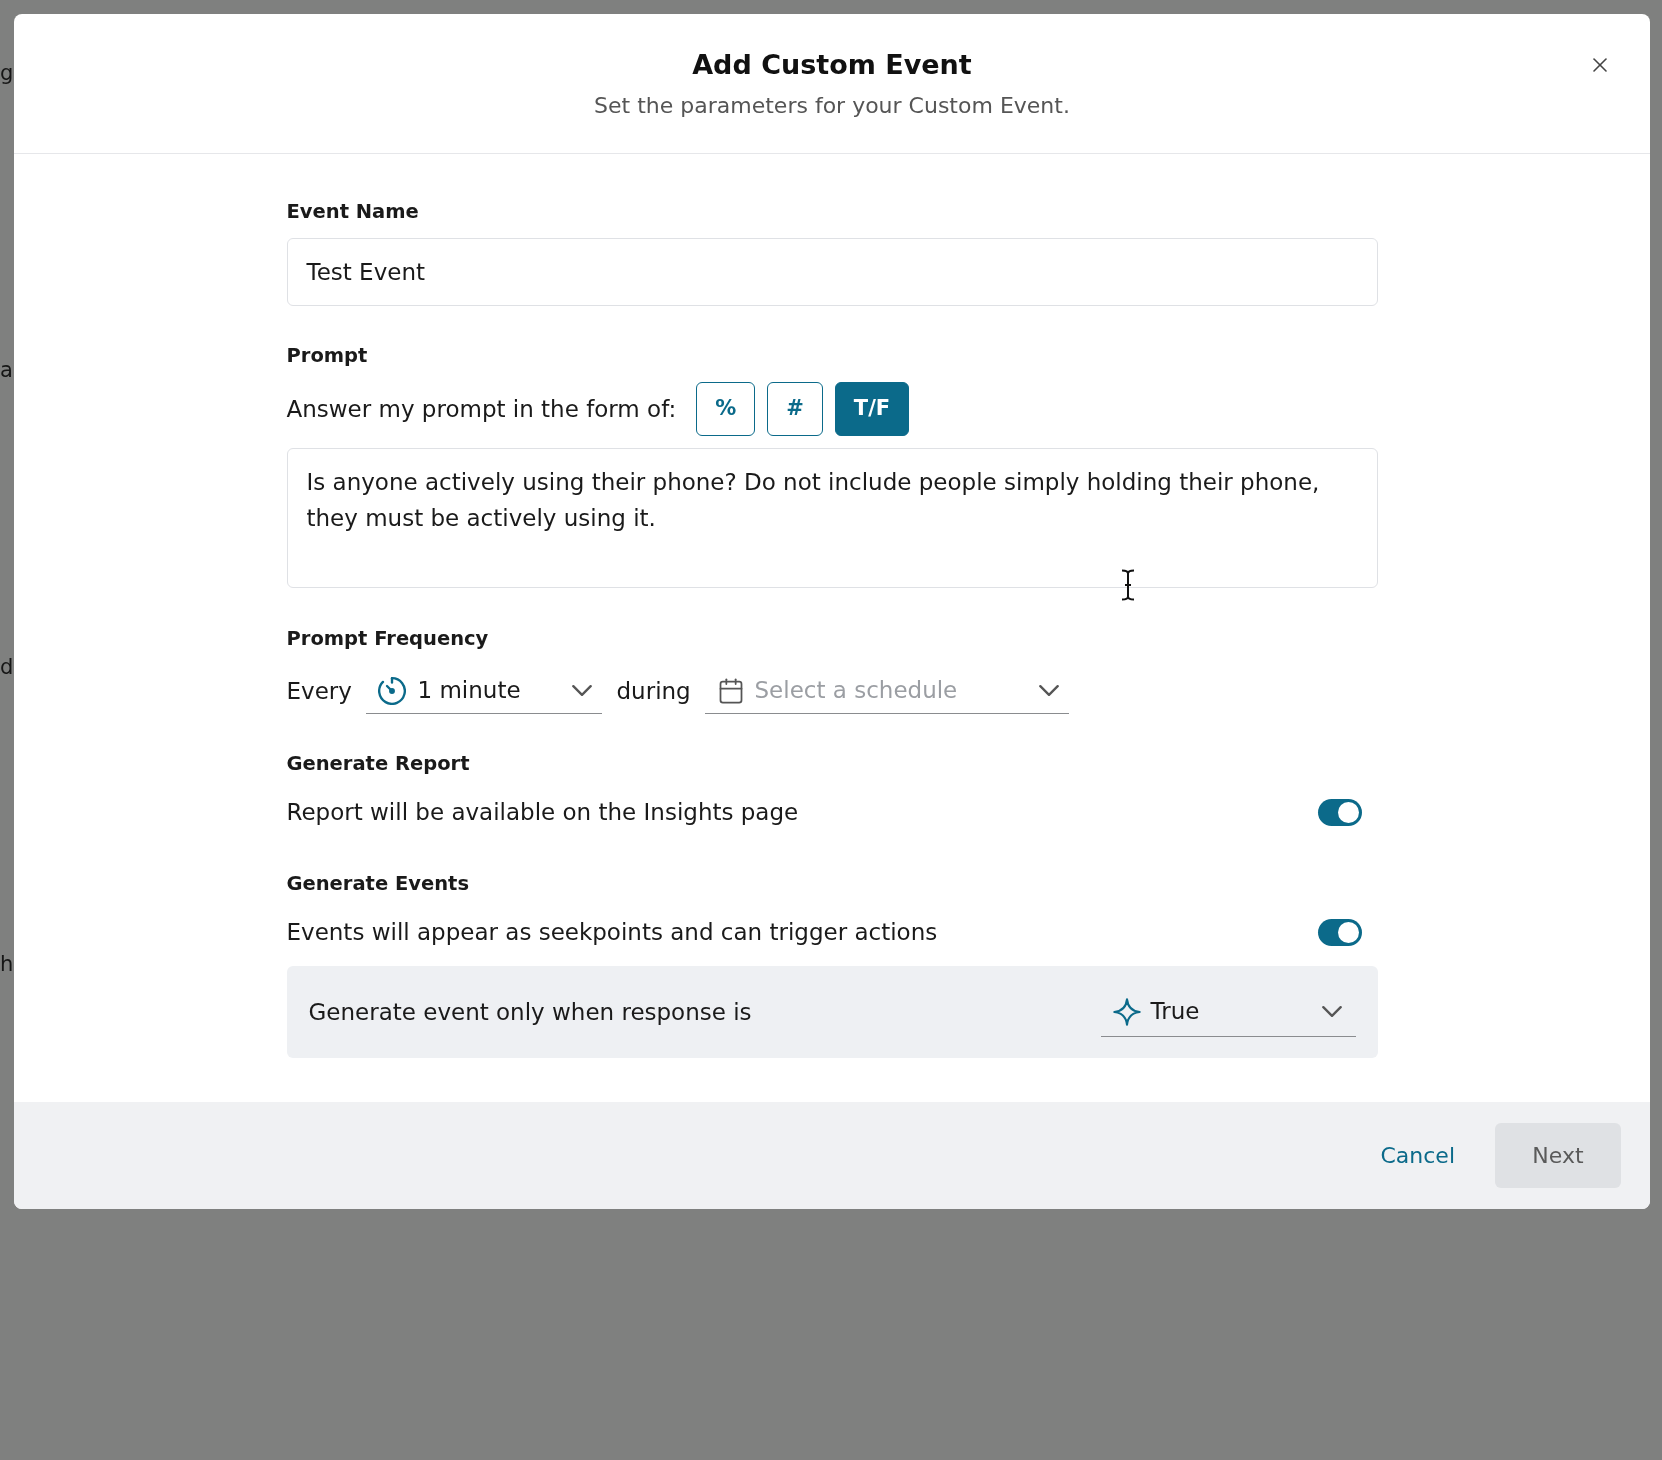 The width and height of the screenshot is (1662, 1460). What do you see at coordinates (530, 1012) in the screenshot?
I see `condition-label: Generate event only when response is` at bounding box center [530, 1012].